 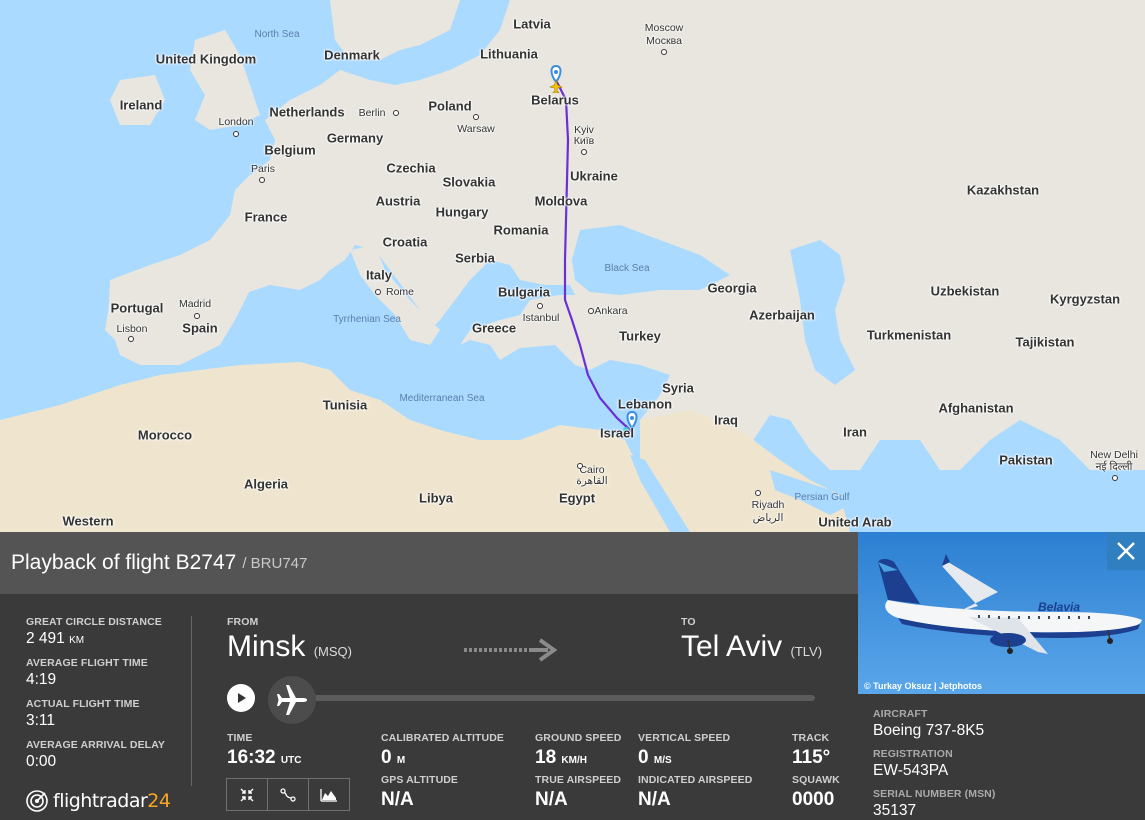 What do you see at coordinates (41, 679) in the screenshot?
I see `stat-value: 4:19` at bounding box center [41, 679].